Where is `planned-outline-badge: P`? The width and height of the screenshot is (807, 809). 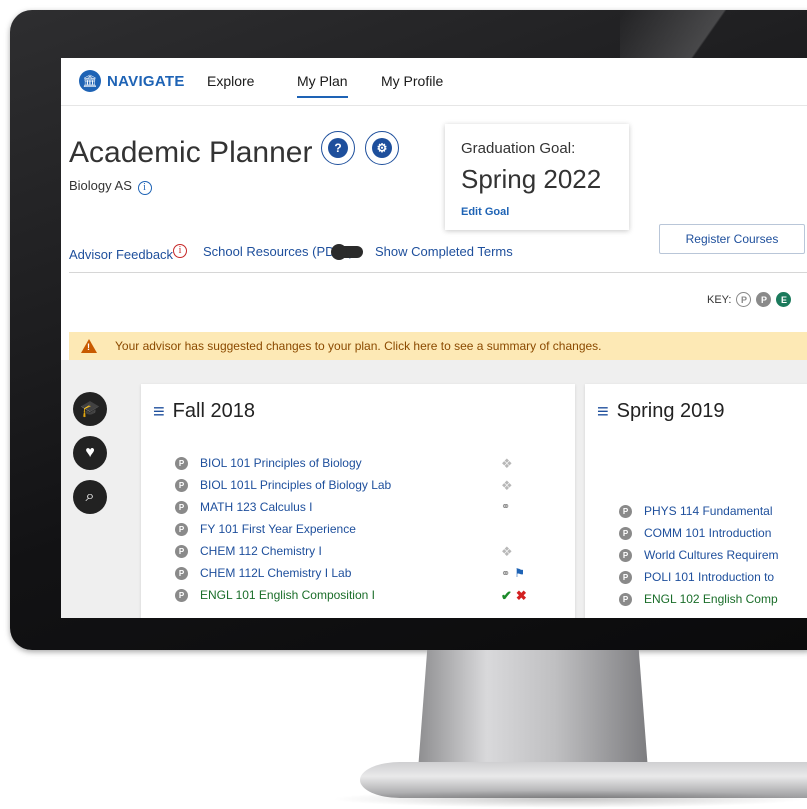 planned-outline-badge: P is located at coordinates (744, 299).